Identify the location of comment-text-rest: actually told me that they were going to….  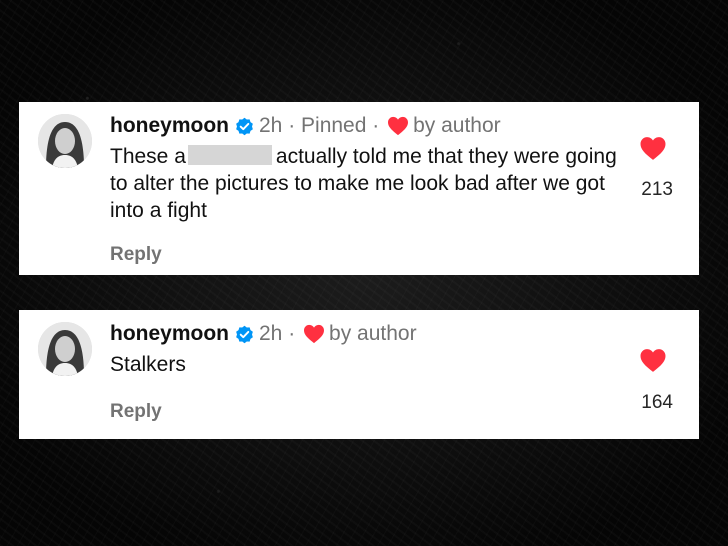
(363, 183).